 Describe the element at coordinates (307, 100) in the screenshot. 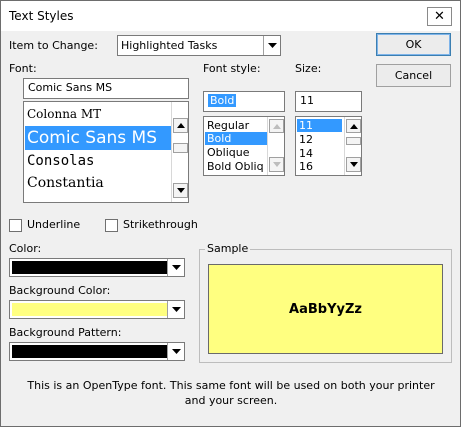

I see `size-input-value: 11` at that location.